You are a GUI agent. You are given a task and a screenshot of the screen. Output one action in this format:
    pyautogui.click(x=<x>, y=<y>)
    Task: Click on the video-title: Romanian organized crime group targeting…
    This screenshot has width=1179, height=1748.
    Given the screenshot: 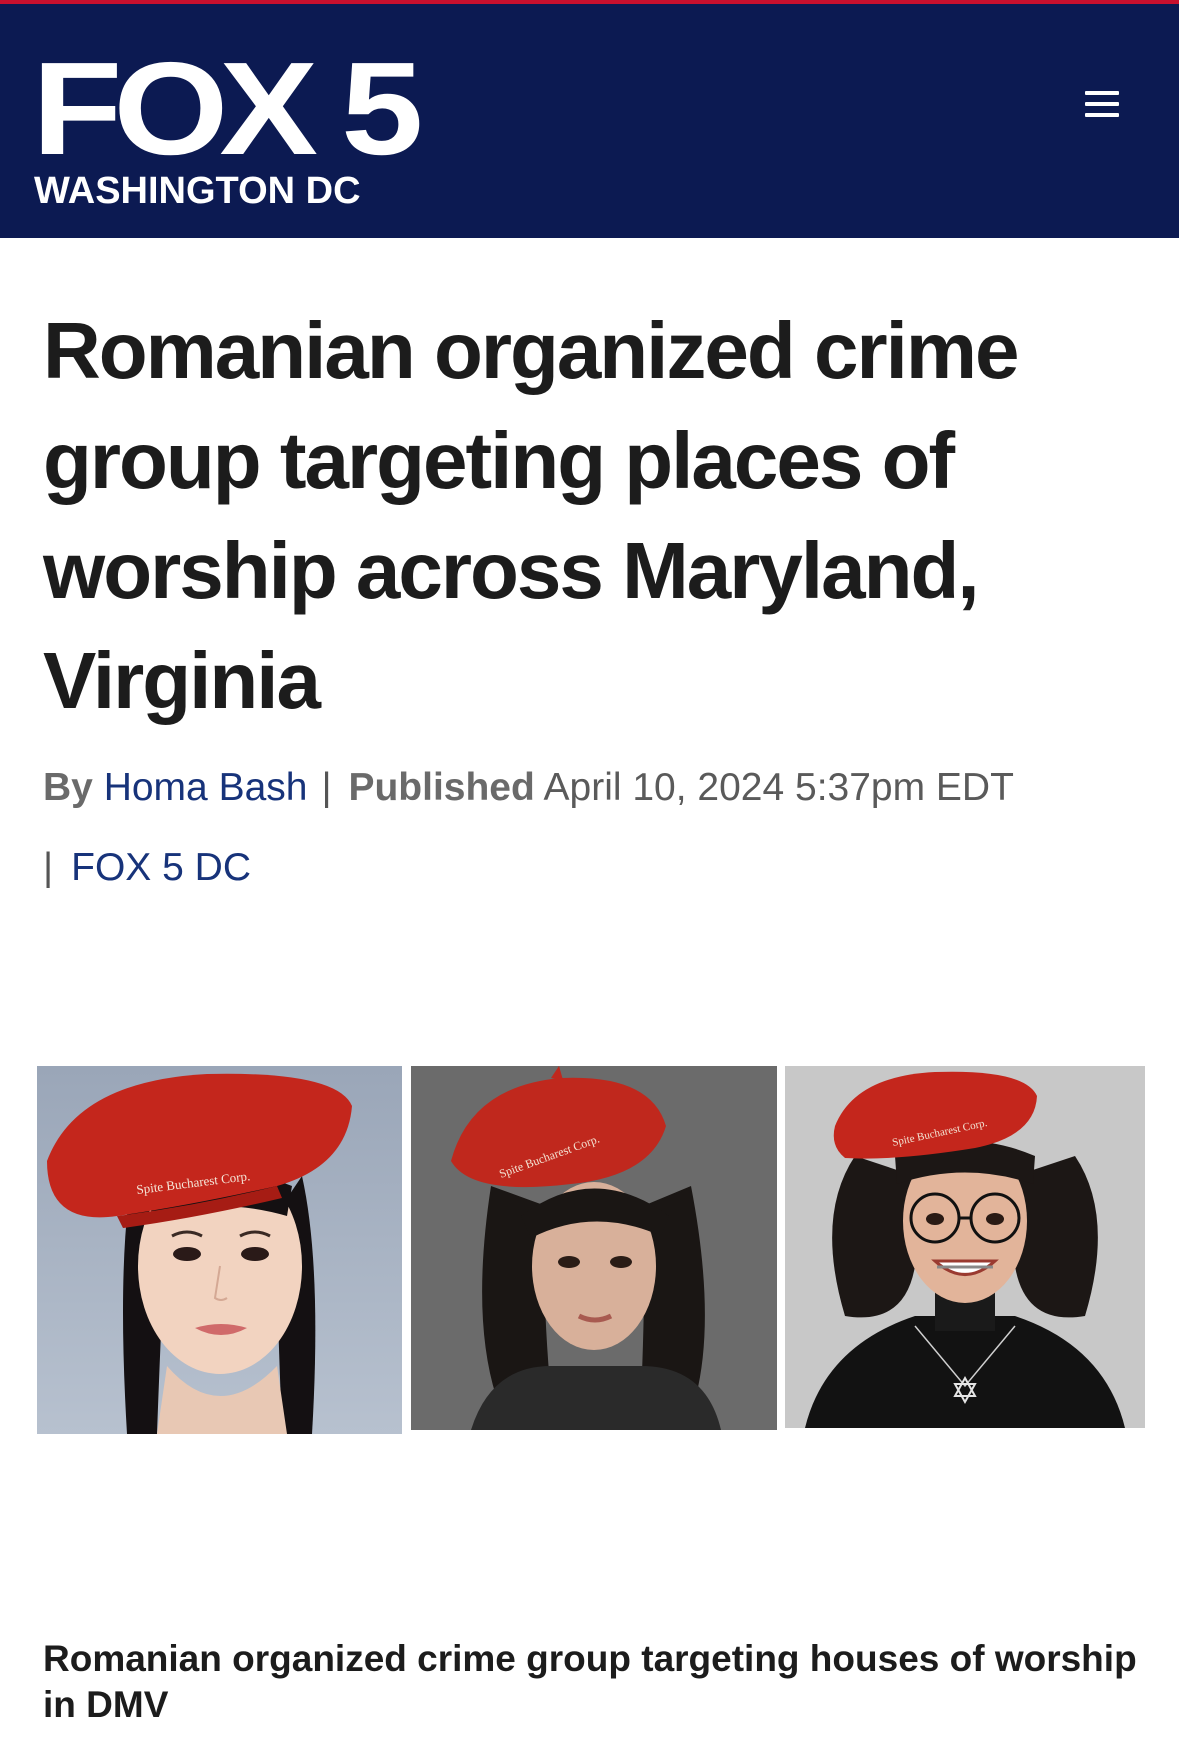 What is the action you would take?
    pyautogui.click(x=593, y=1682)
    